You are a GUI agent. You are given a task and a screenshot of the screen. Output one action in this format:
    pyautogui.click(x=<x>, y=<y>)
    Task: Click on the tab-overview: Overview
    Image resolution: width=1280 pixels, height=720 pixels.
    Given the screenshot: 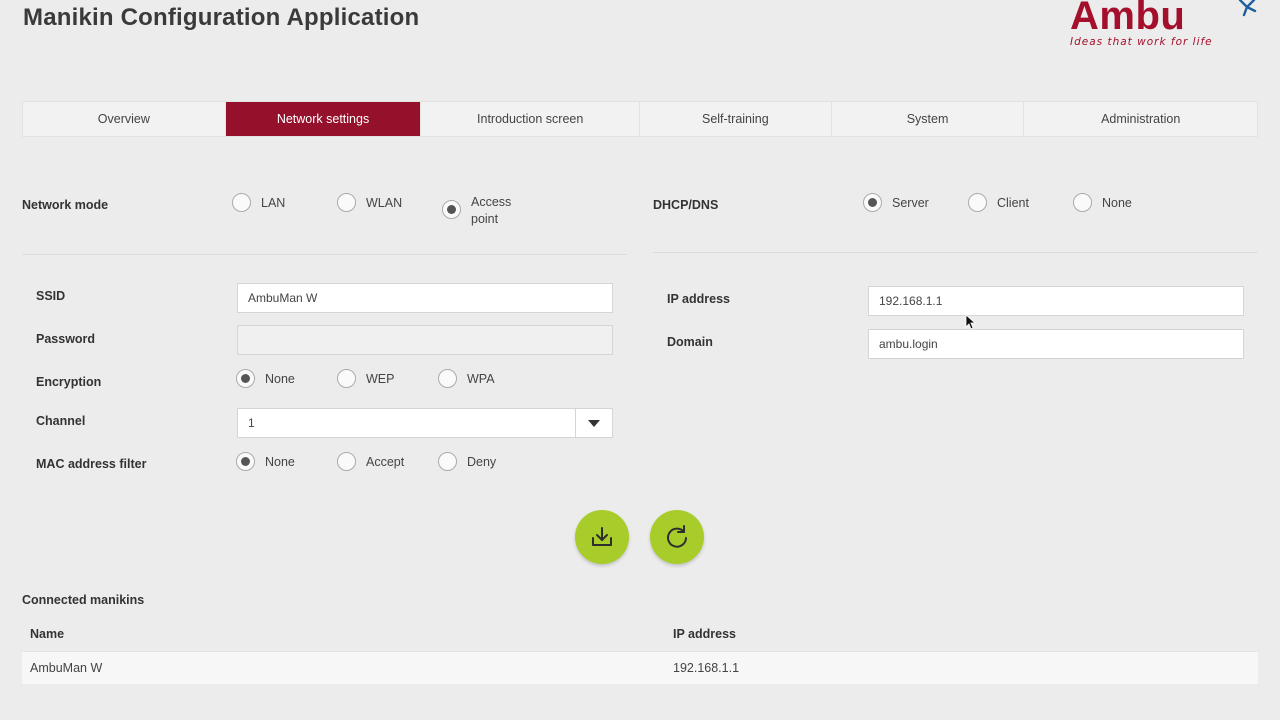 What is the action you would take?
    pyautogui.click(x=124, y=119)
    